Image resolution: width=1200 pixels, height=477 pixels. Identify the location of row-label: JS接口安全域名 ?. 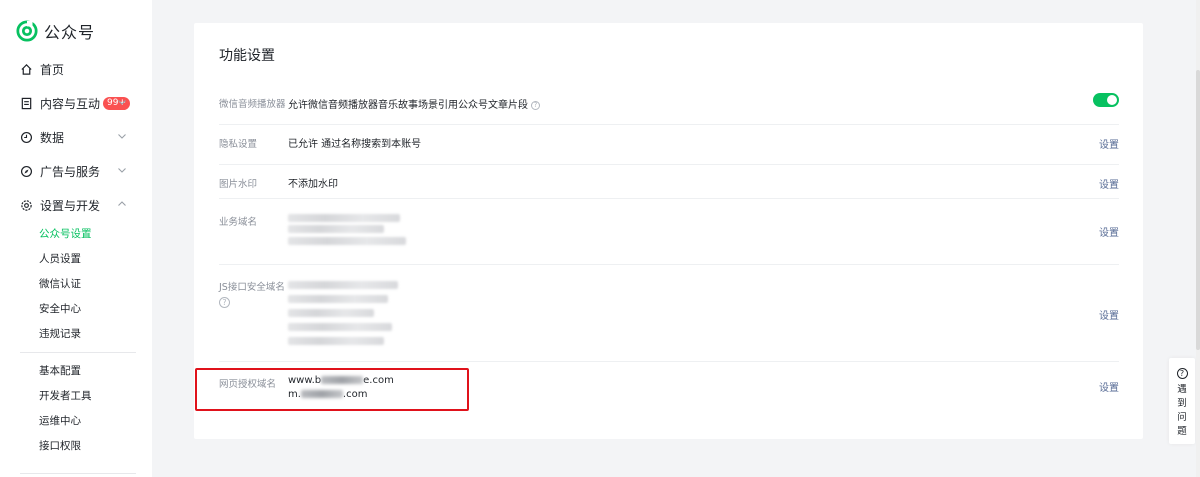
(252, 293).